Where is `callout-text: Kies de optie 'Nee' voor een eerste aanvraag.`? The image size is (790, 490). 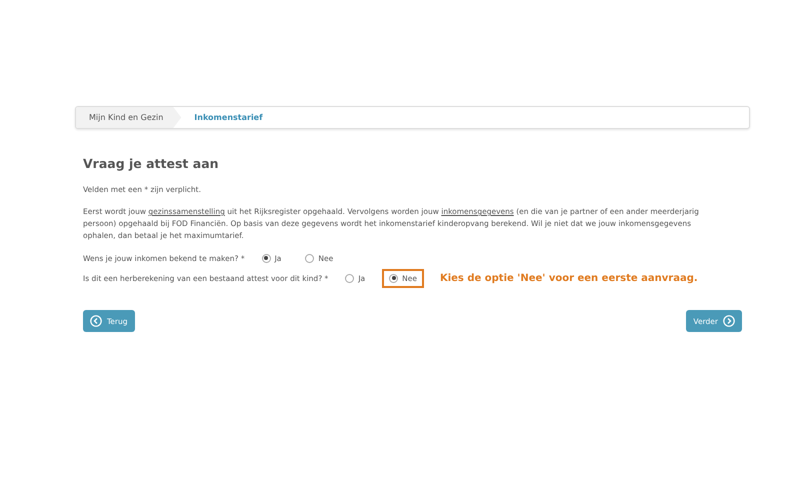 callout-text: Kies de optie 'Nee' voor een eerste aanvraag. is located at coordinates (569, 278).